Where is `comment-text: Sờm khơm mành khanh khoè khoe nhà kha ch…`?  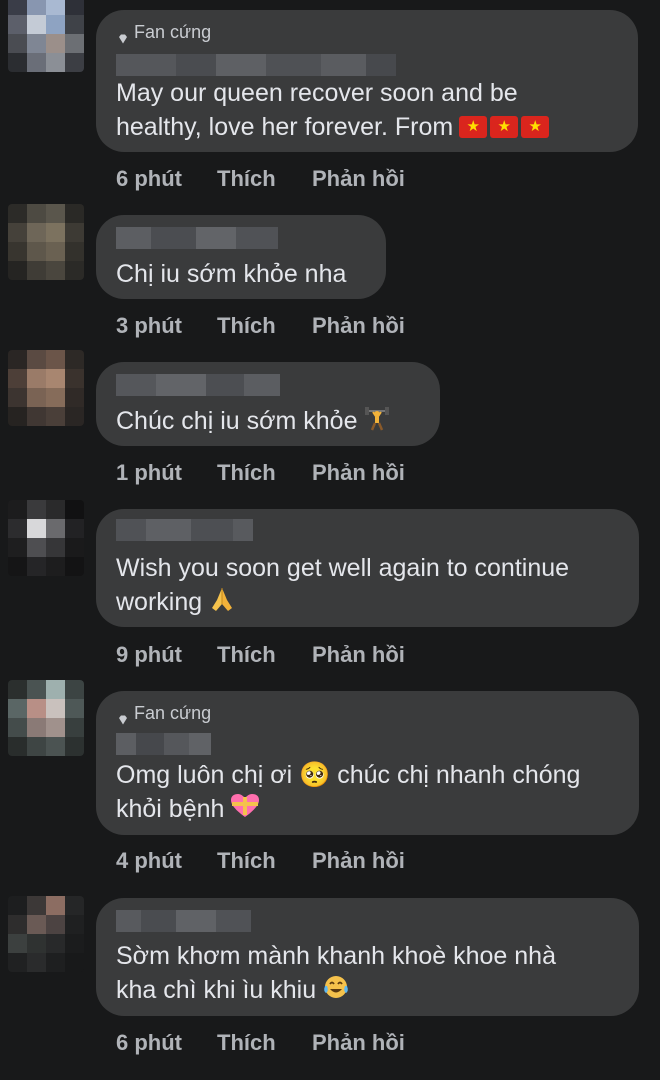 comment-text: Sờm khơm mành khanh khoè khoe nhà kha ch… is located at coordinates (368, 974).